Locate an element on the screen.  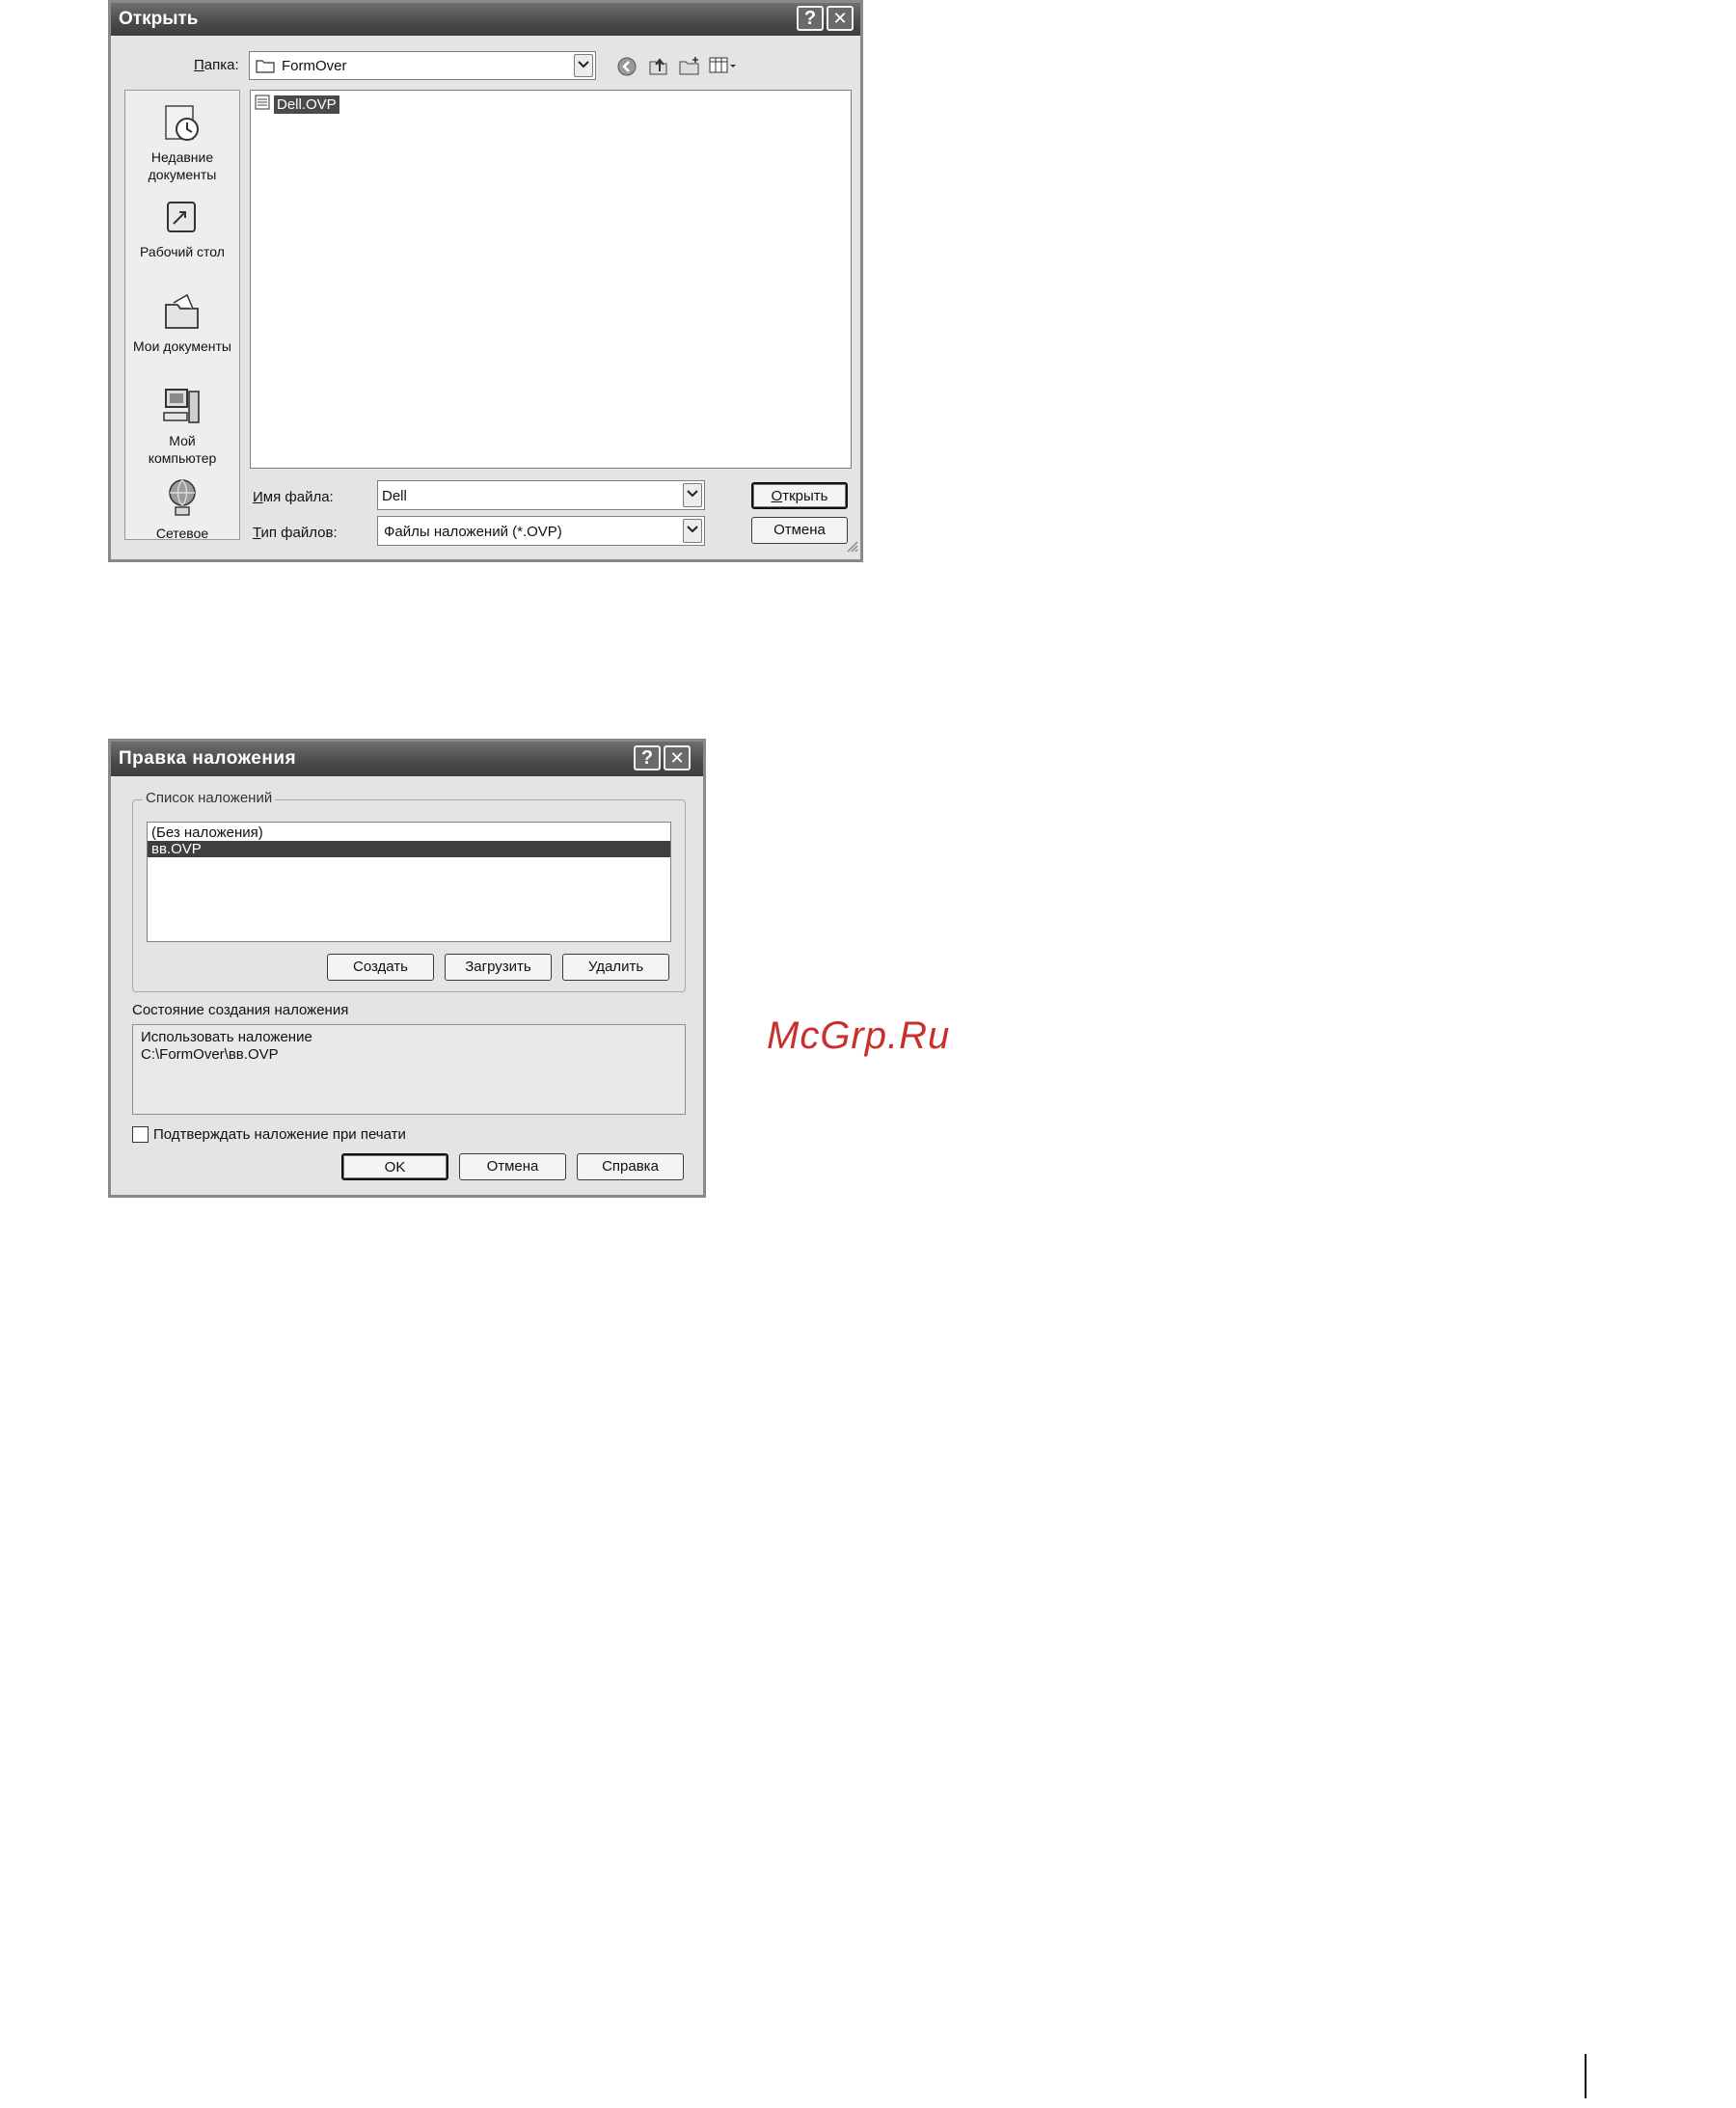
folder-dropdown-button is located at coordinates (584, 66).